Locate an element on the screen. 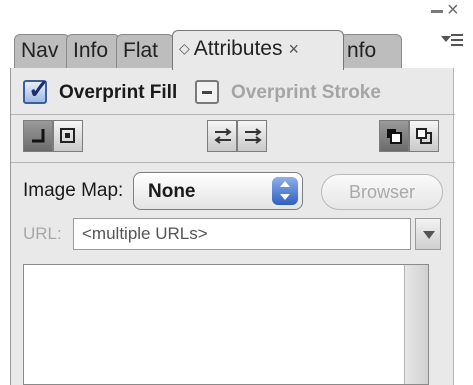 The image size is (473, 385). select-arrows-icon is located at coordinates (285, 191).